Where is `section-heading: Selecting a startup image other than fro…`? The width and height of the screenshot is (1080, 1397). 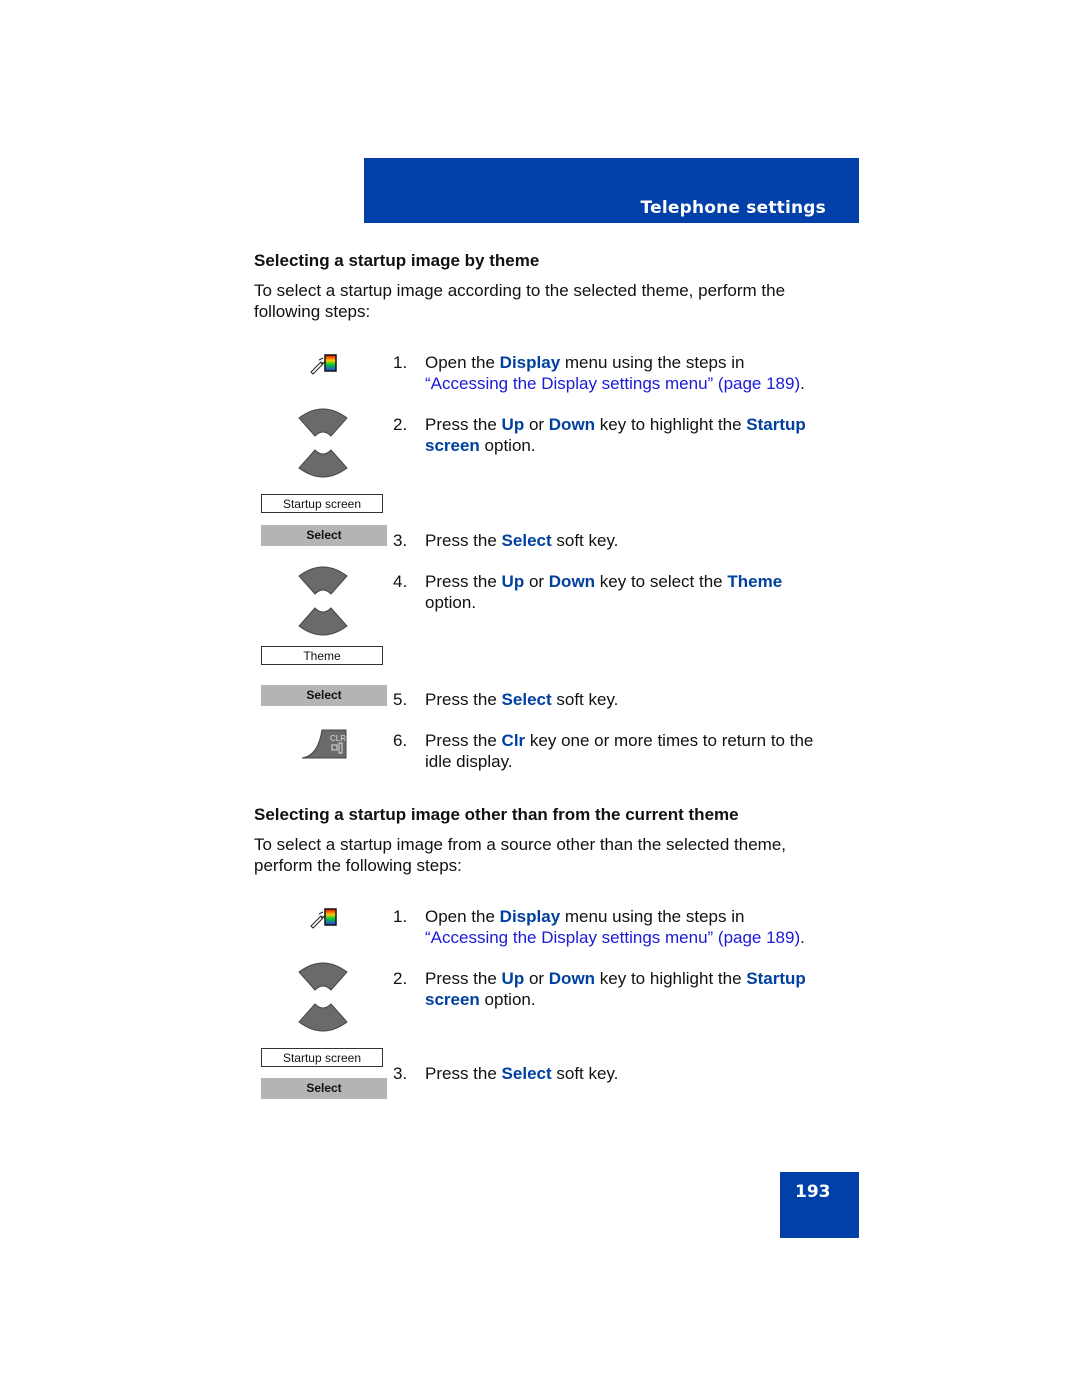
section-heading: Selecting a startup image other than fro… is located at coordinates (496, 814).